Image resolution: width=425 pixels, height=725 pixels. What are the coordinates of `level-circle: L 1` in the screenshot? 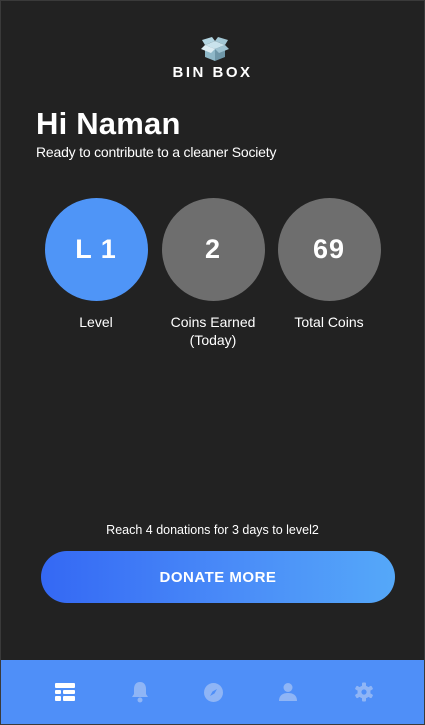 It's located at (96, 249).